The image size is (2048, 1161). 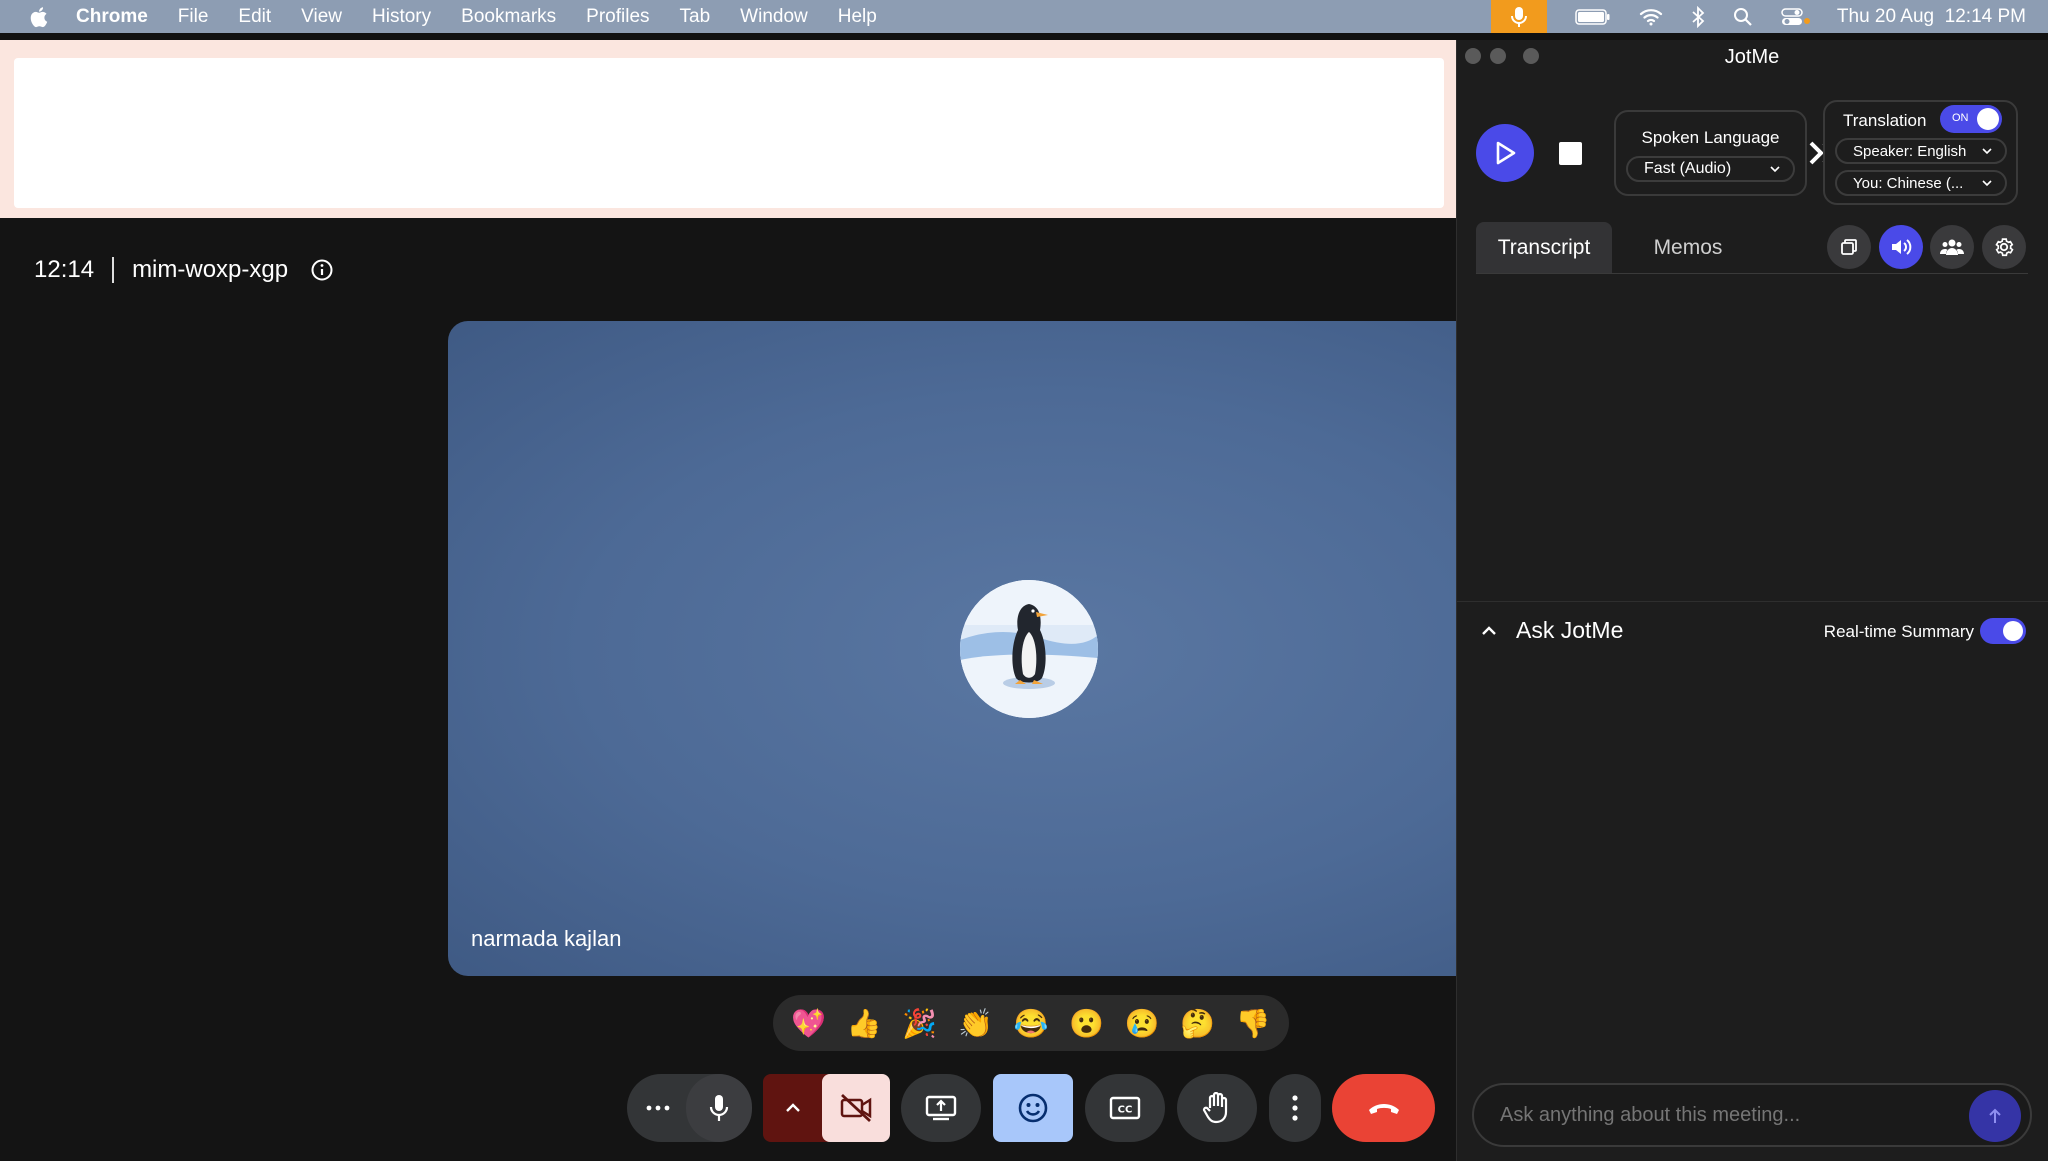 I want to click on realtime-summary-toggle, so click(x=2003, y=631).